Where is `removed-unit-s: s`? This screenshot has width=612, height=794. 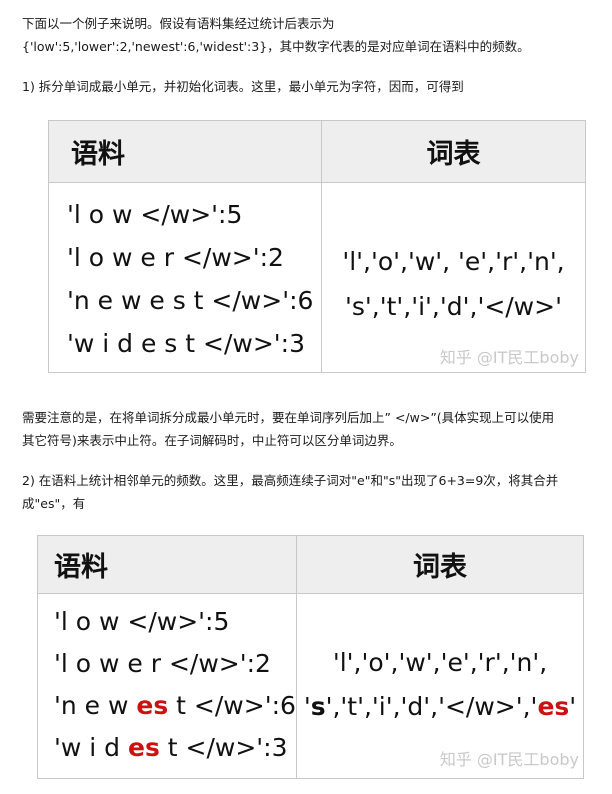
removed-unit-s: s is located at coordinates (318, 706).